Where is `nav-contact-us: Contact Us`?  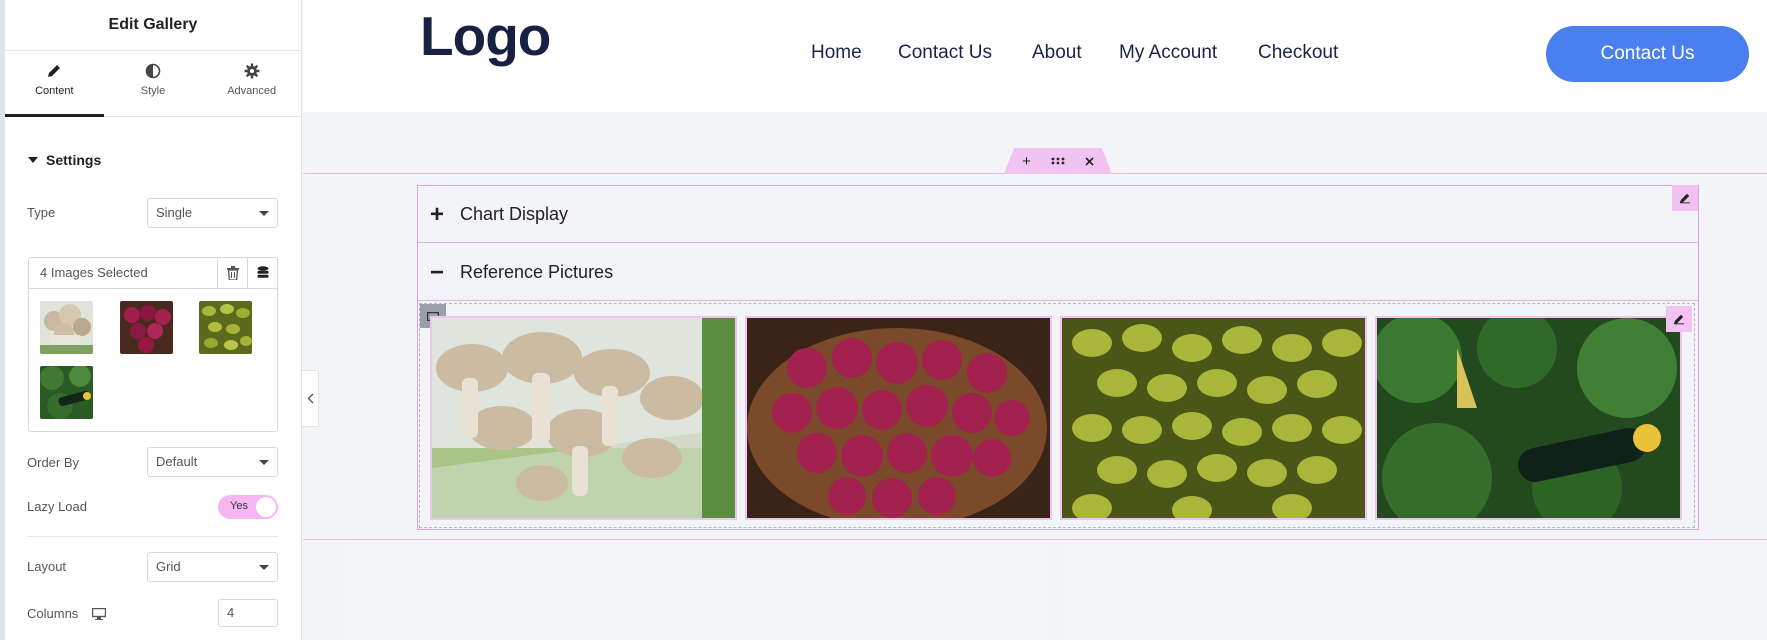 nav-contact-us: Contact Us is located at coordinates (945, 53).